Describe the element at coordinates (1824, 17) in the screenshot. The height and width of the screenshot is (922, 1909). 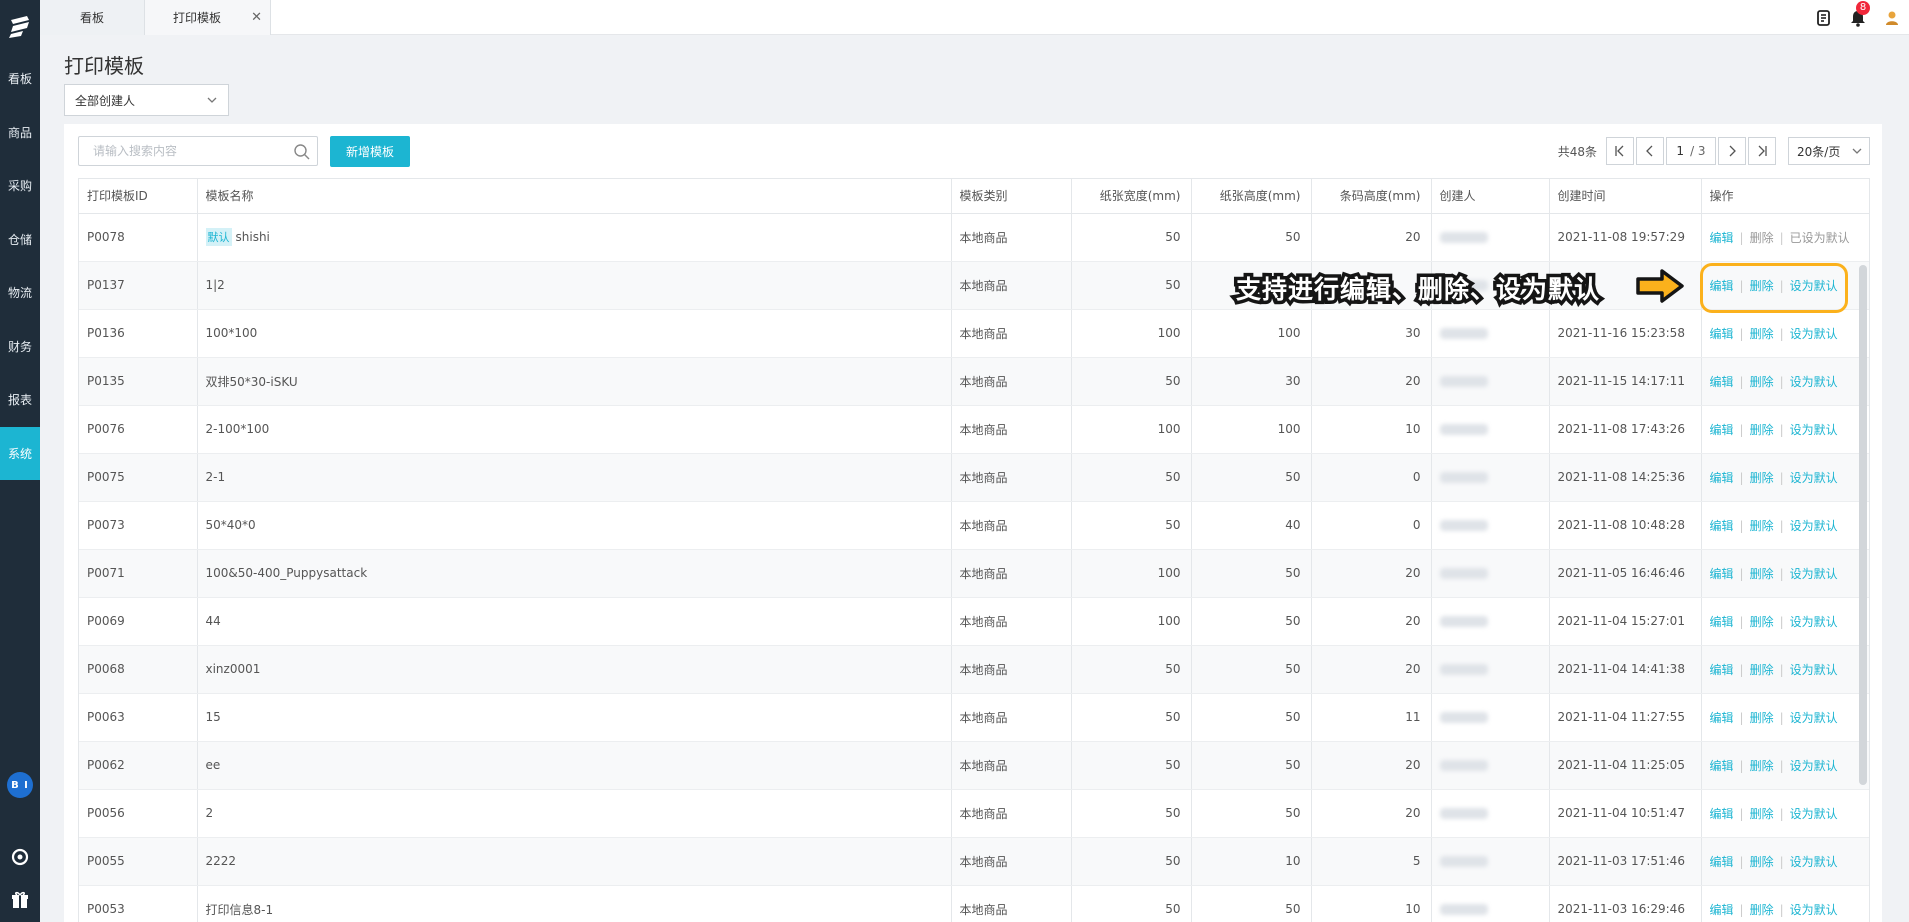
I see `task-icon` at that location.